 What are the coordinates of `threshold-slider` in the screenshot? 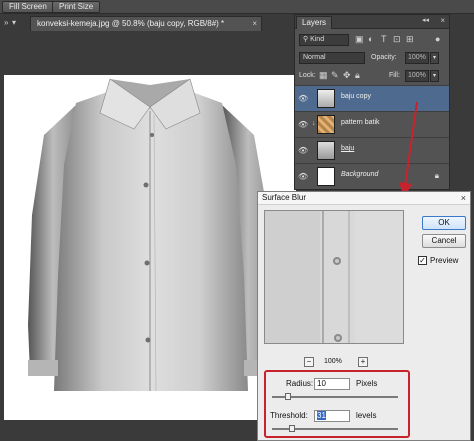 It's located at (335, 428).